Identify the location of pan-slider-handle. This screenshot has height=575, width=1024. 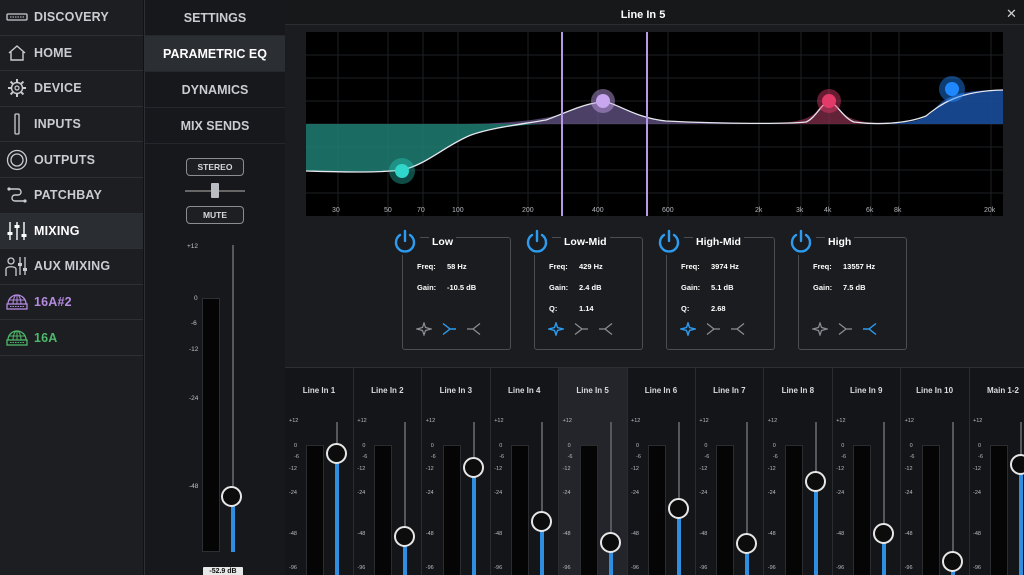
(215, 190).